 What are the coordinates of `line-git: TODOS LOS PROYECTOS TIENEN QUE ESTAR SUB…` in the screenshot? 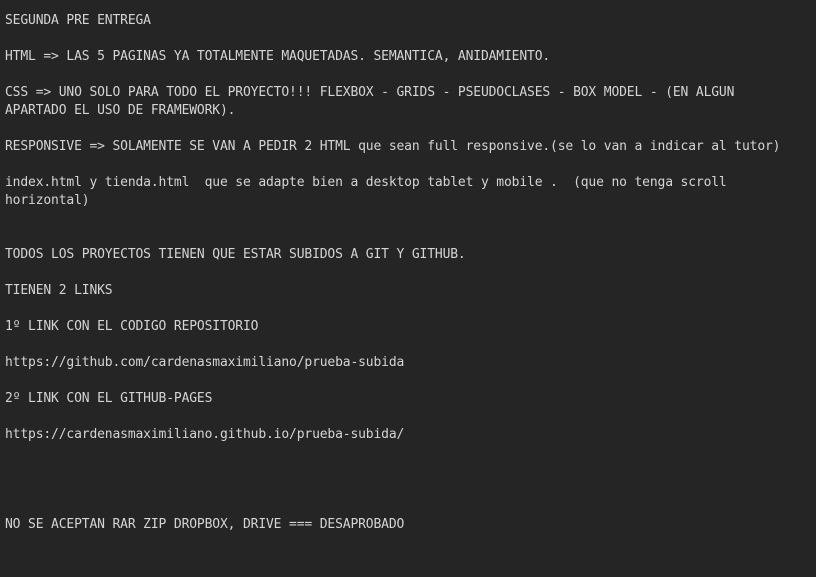 It's located at (235, 254).